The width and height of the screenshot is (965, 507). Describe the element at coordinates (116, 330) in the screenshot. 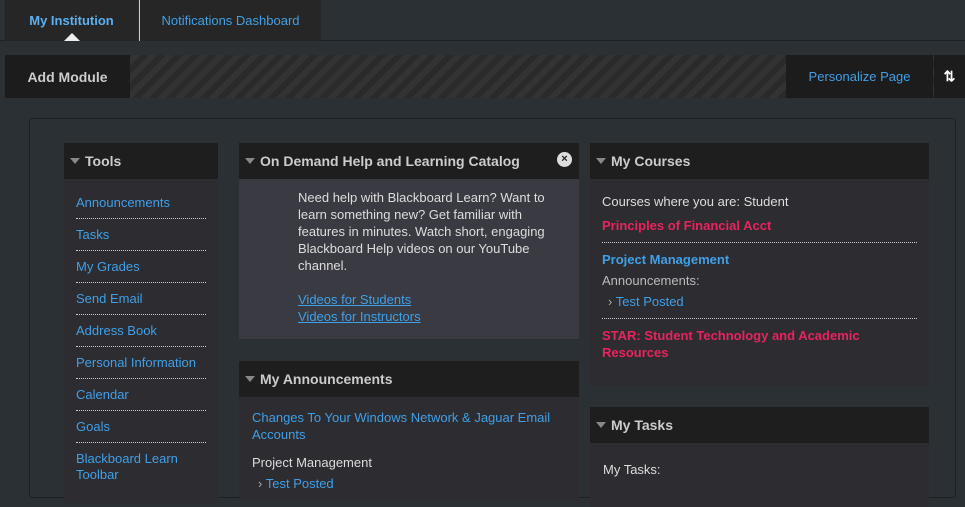

I see `tools-link-address-book: Address Book` at that location.